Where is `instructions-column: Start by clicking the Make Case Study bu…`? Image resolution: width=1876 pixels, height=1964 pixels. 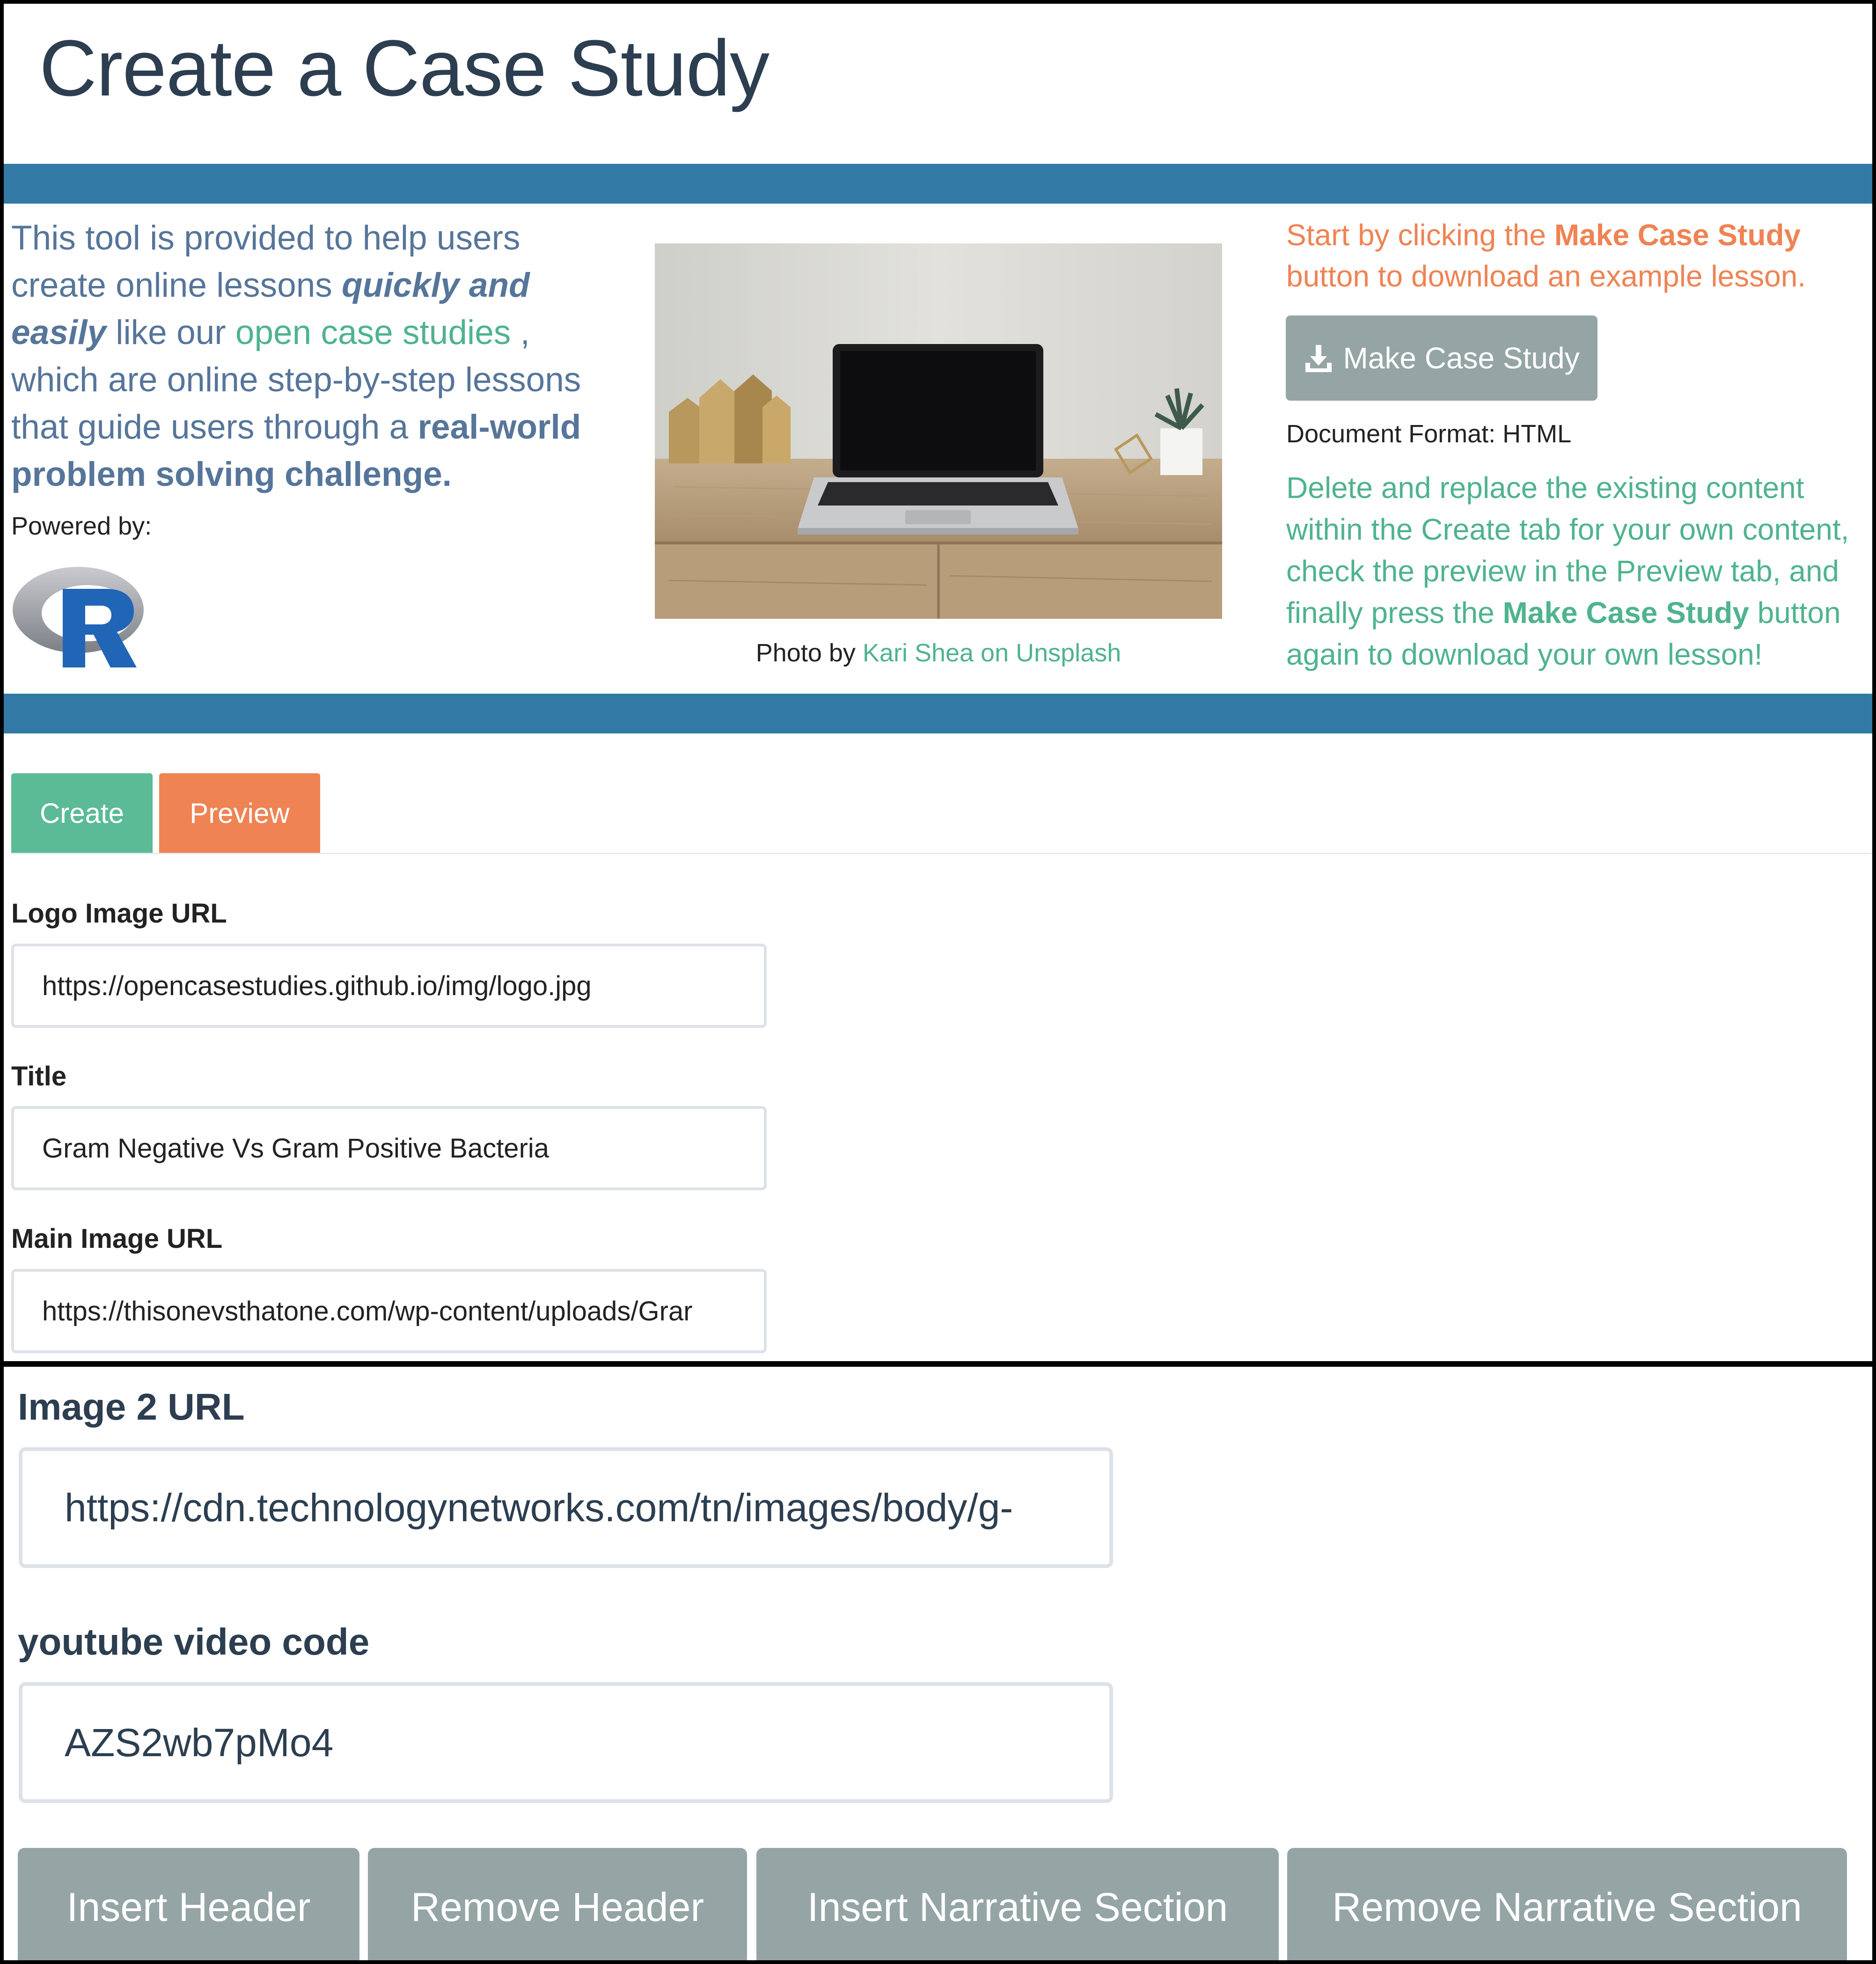
instructions-column: Start by clicking the Make Case Study bu… is located at coordinates (1578, 255).